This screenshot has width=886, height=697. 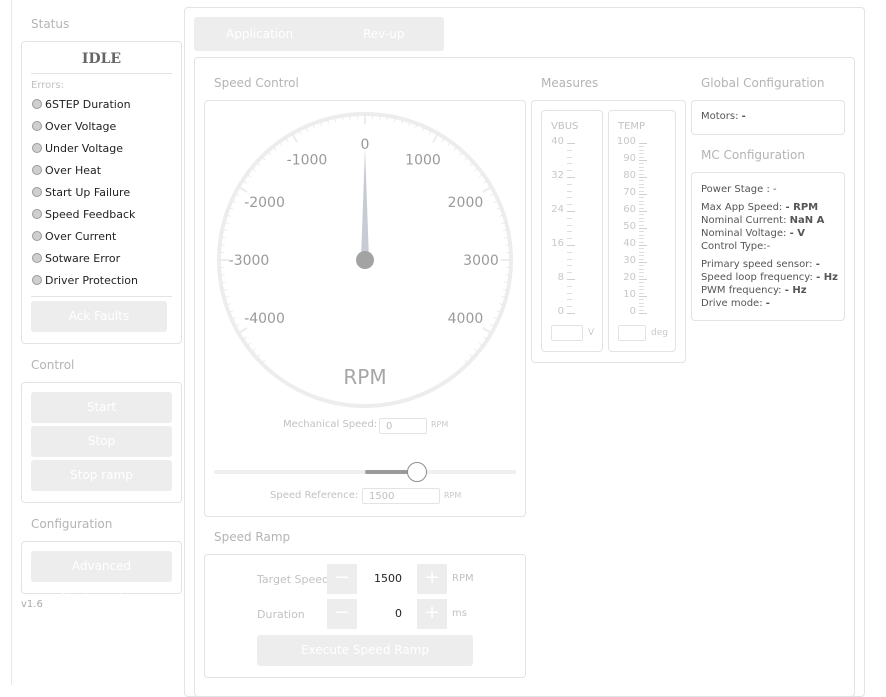 I want to click on advanced-configuration-button: Advanced Configuration, so click(x=101, y=566).